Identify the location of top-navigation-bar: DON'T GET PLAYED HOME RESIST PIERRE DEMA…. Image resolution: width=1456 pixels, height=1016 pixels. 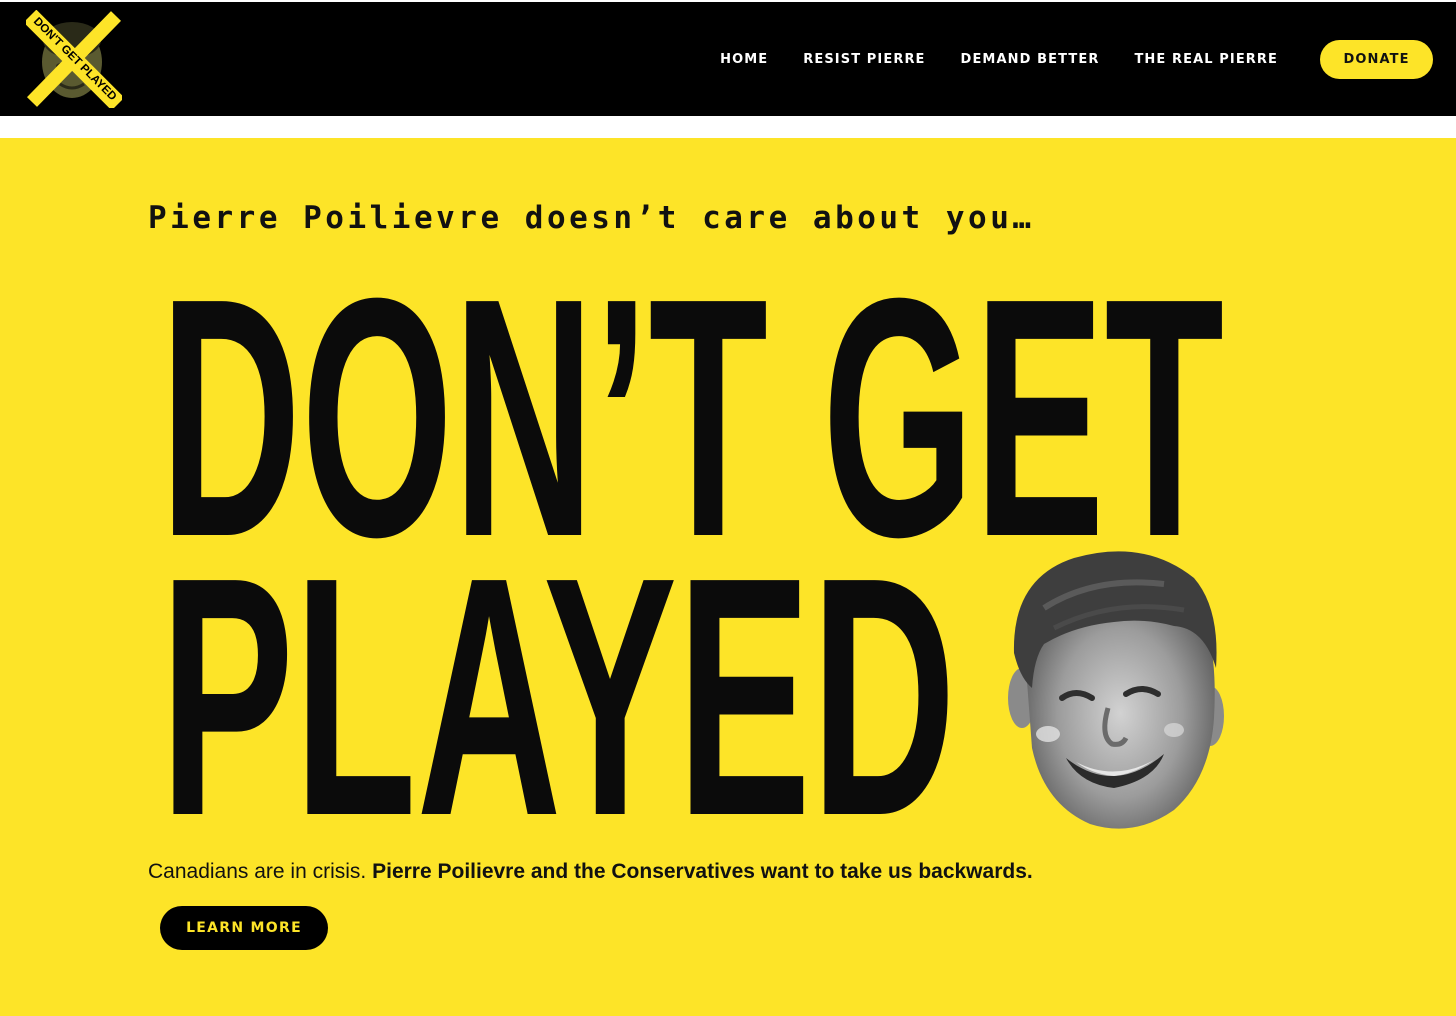
(728, 59).